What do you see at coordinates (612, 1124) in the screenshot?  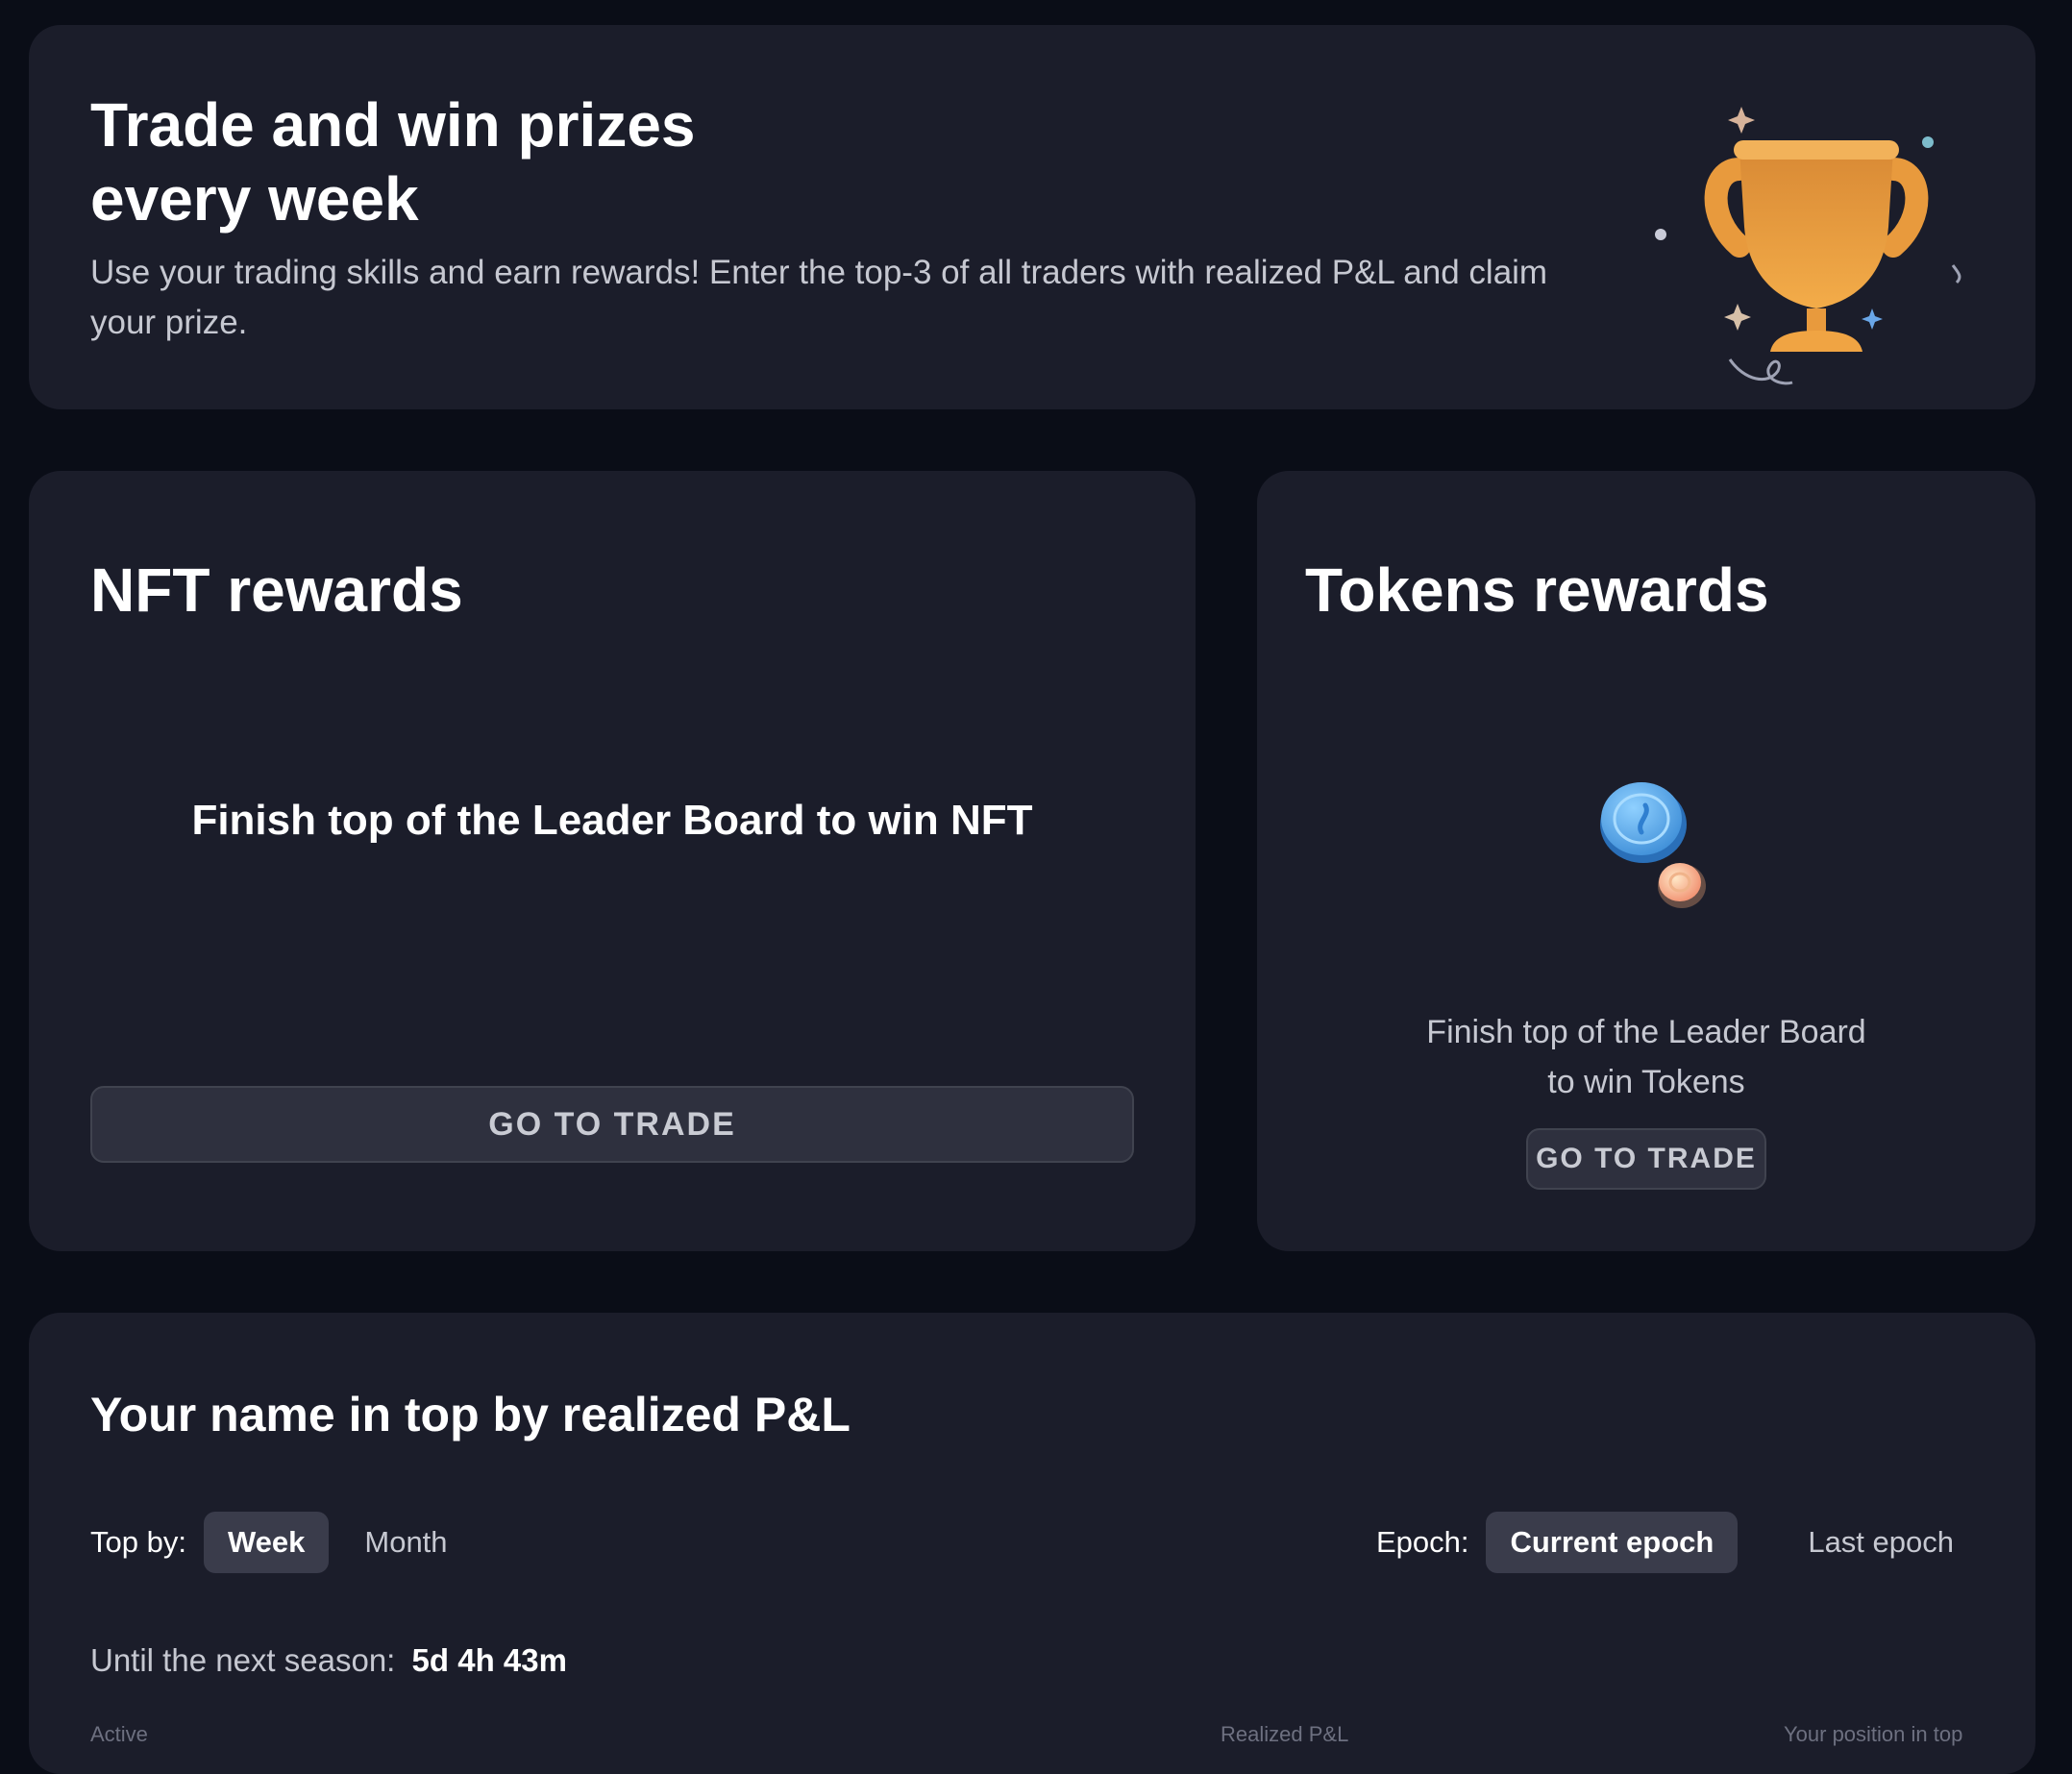 I see `nft-go-to-trade-button: GO TO TRADE` at bounding box center [612, 1124].